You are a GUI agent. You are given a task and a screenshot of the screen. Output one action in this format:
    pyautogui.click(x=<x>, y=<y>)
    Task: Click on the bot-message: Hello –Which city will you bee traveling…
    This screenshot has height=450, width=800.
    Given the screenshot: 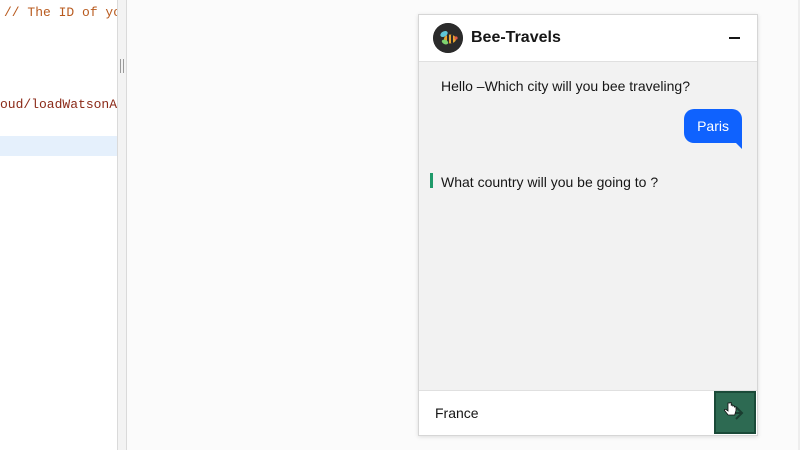 What is the action you would take?
    pyautogui.click(x=565, y=86)
    